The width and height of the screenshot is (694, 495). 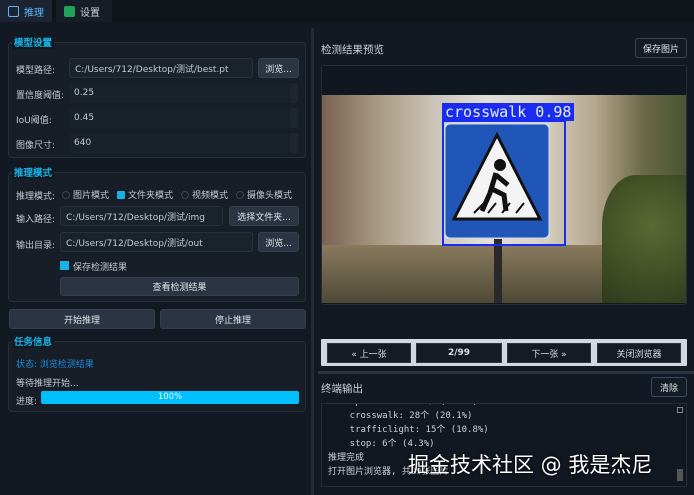 I want to click on radio-label: 摄像头模式, so click(x=270, y=196).